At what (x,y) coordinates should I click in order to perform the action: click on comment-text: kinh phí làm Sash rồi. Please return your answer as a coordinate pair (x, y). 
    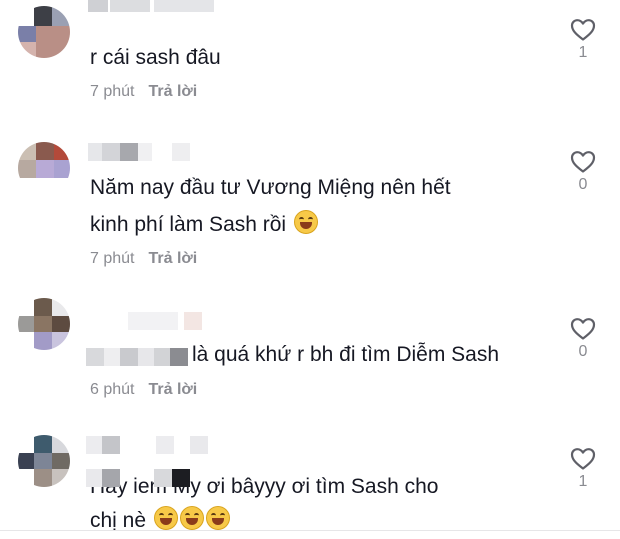
    Looking at the image, I should click on (204, 225).